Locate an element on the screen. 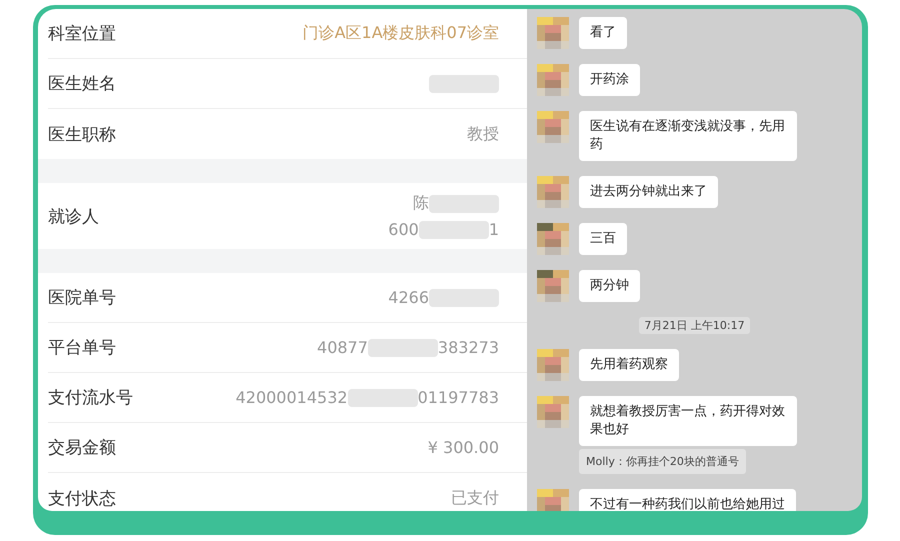  row-label: 医院单号 is located at coordinates (82, 298).